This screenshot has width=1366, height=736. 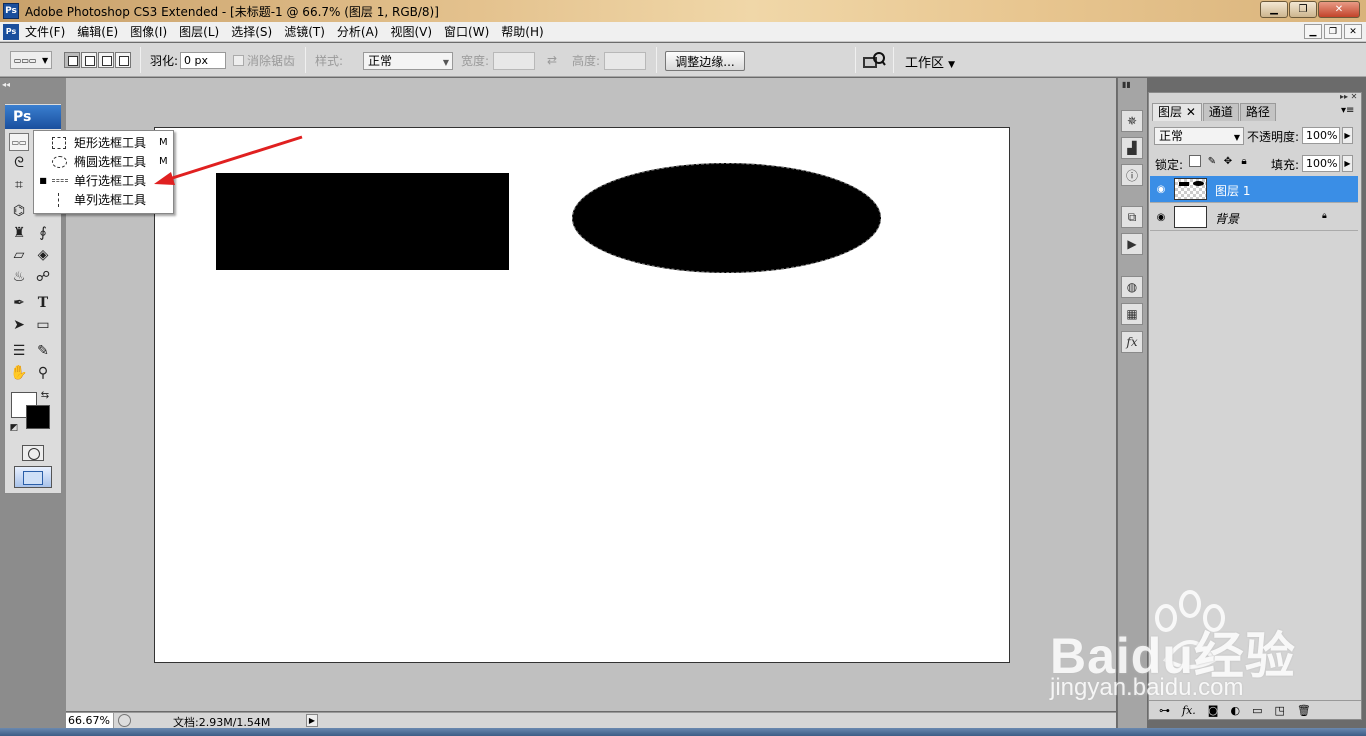 I want to click on menu-select: 选择(S), so click(x=251, y=31).